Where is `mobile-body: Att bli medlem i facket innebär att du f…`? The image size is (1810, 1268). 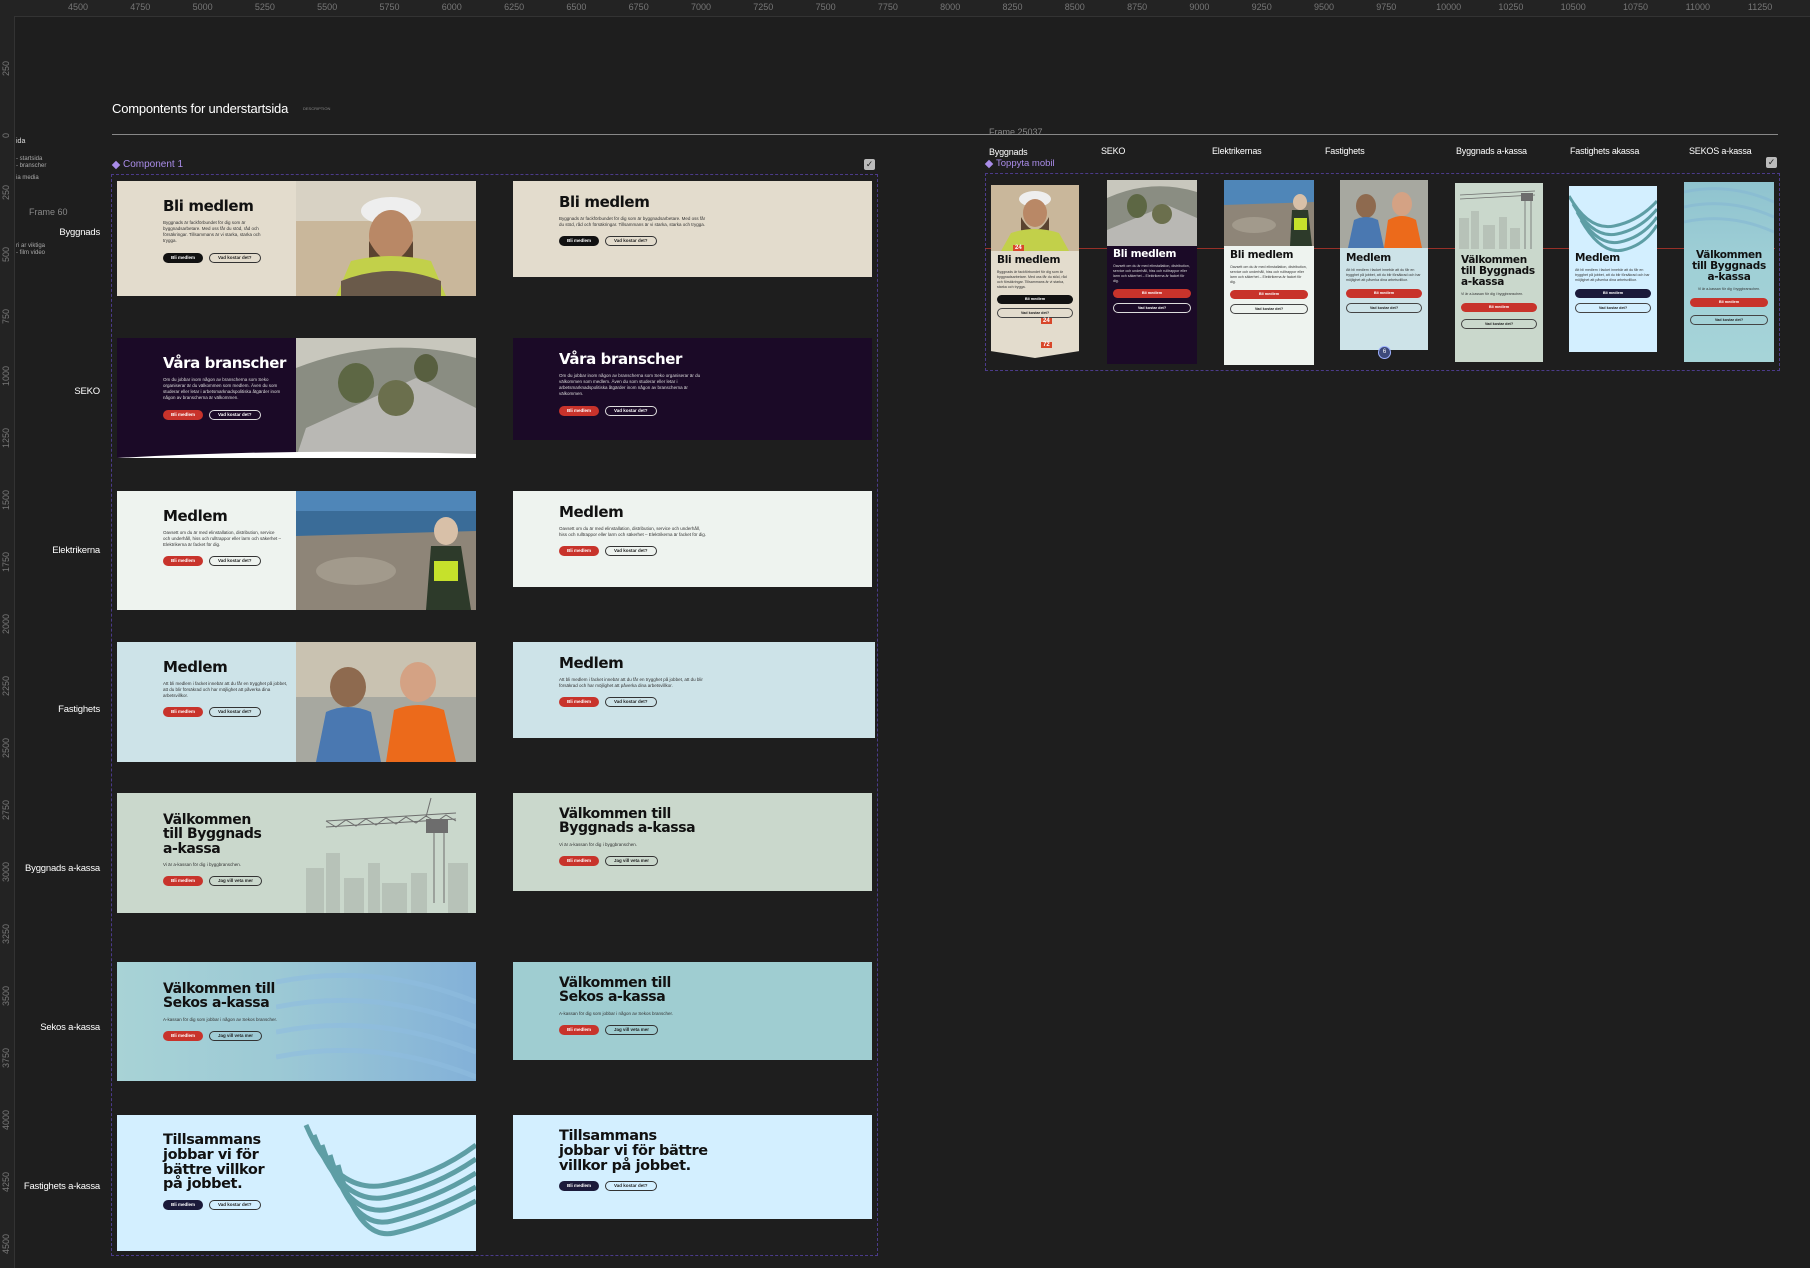 mobile-body: Att bli medlem i facket innebär att du f… is located at coordinates (1612, 275).